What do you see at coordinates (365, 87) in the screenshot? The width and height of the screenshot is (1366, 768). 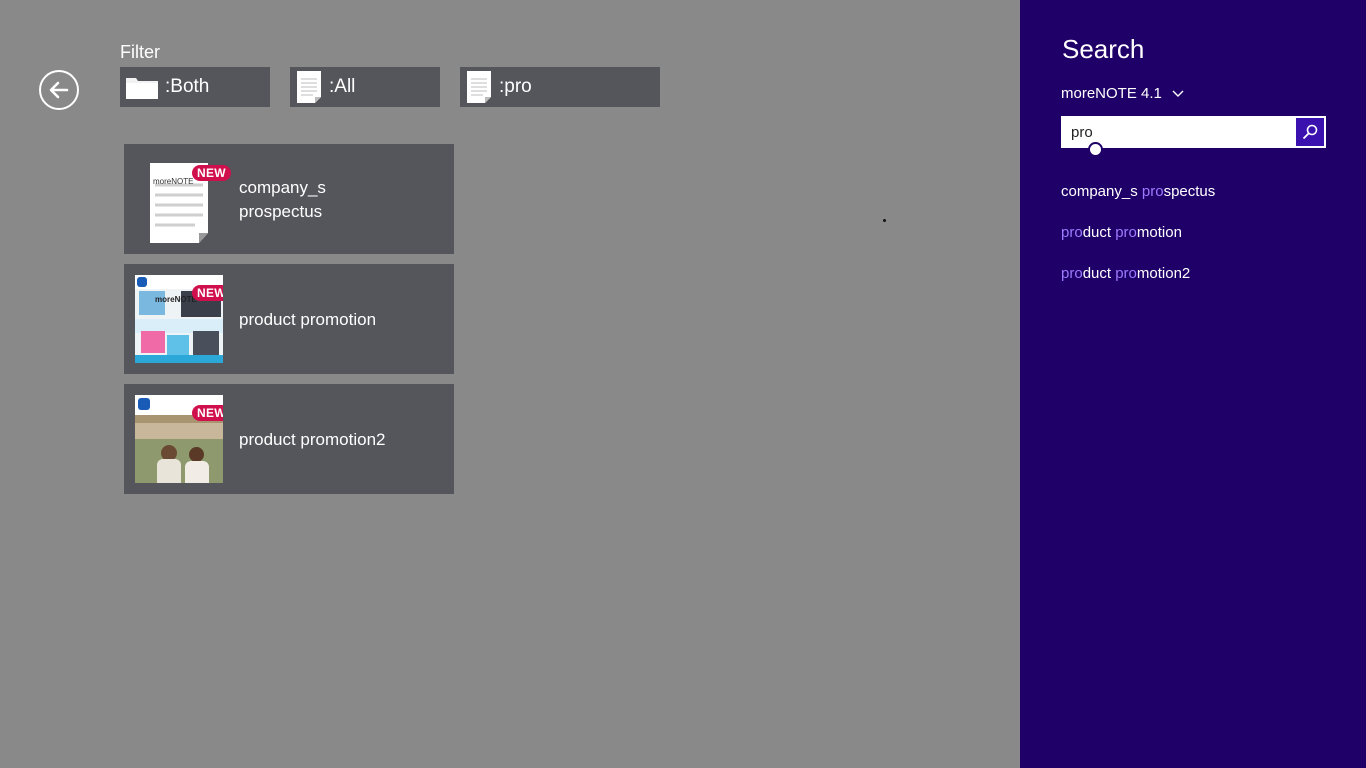 I see `filter-category-button: :All` at bounding box center [365, 87].